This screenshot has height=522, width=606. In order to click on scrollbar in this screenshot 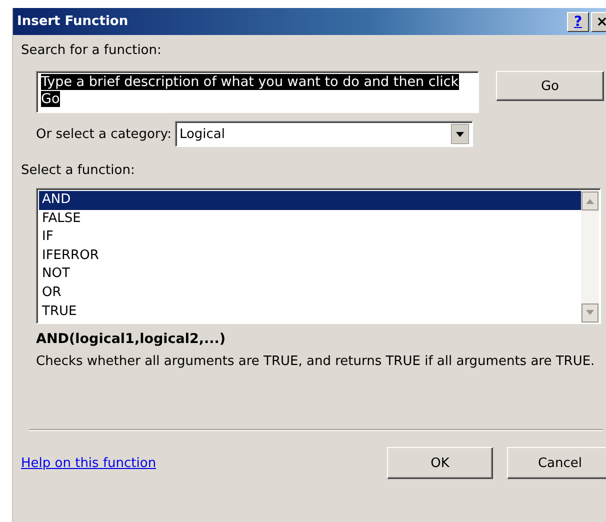, I will do `click(590, 257)`.